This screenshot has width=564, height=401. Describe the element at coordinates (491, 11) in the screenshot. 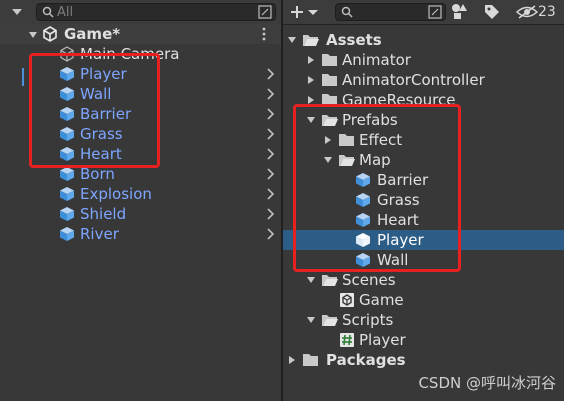

I see `label-tag-icon` at that location.